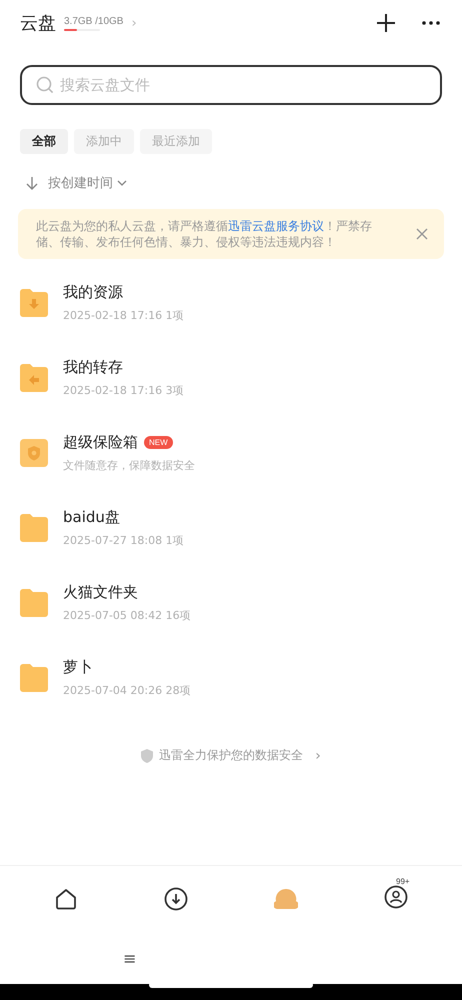 The image size is (462, 1000). I want to click on safe-icon, so click(34, 453).